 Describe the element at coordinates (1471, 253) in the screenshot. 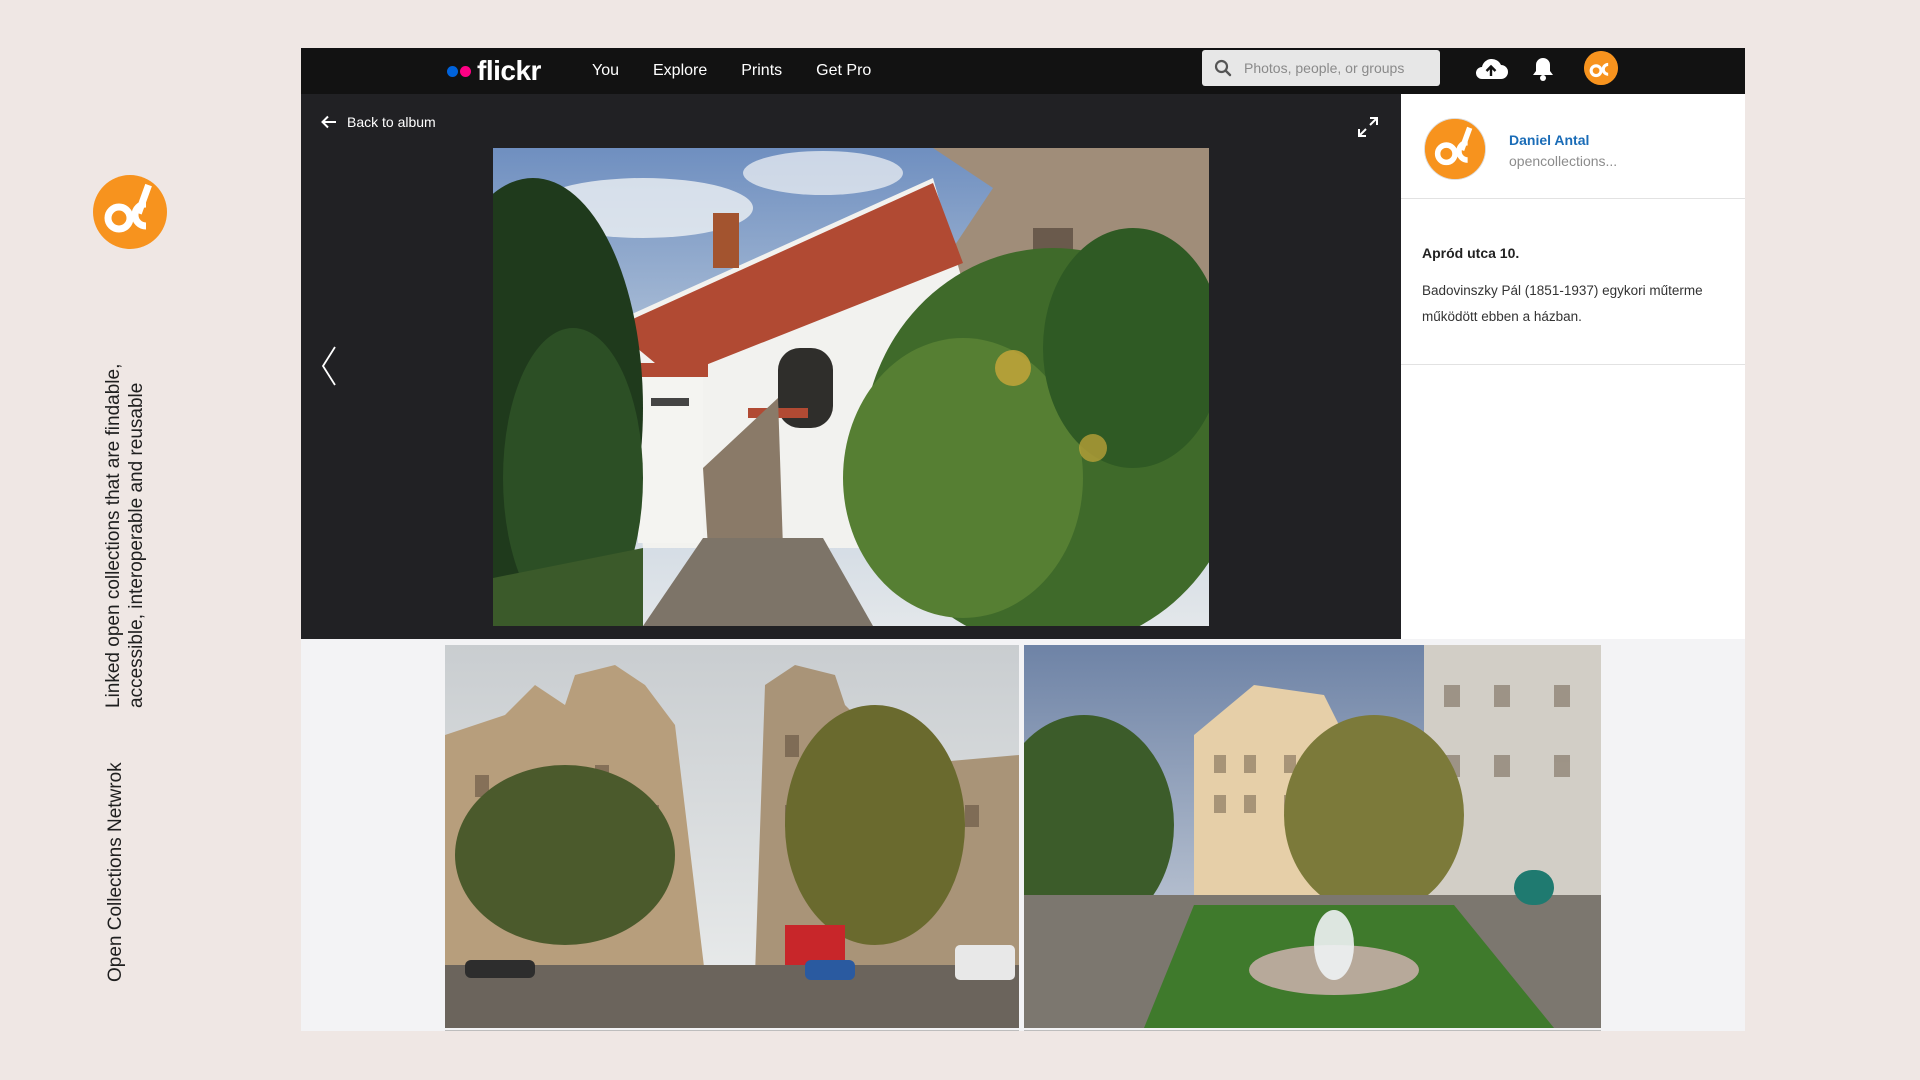

I see `photo-title: Apród utca 10.` at that location.